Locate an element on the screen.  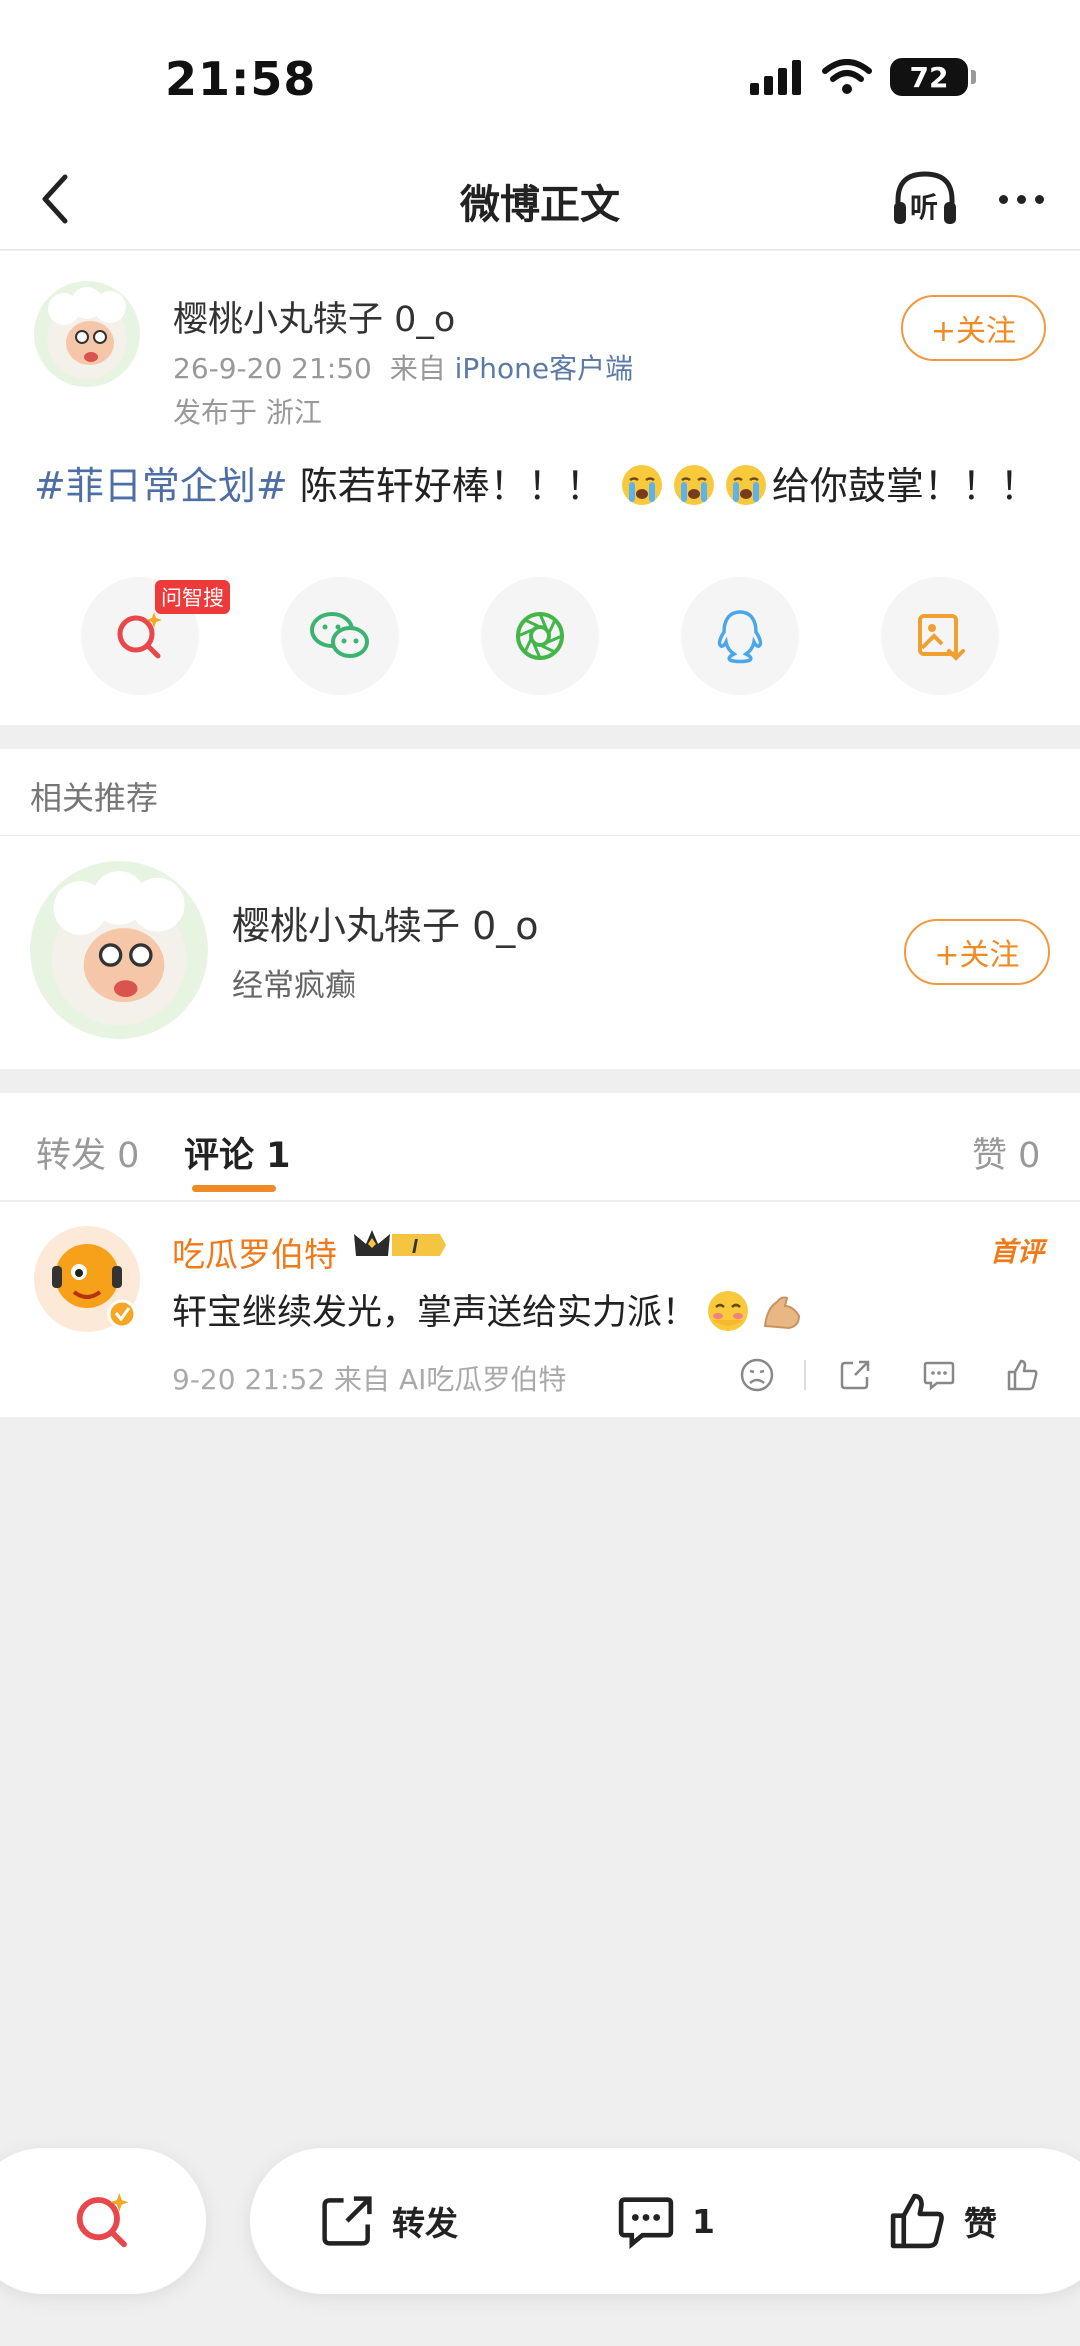
comment-actions is located at coordinates (895, 1375).